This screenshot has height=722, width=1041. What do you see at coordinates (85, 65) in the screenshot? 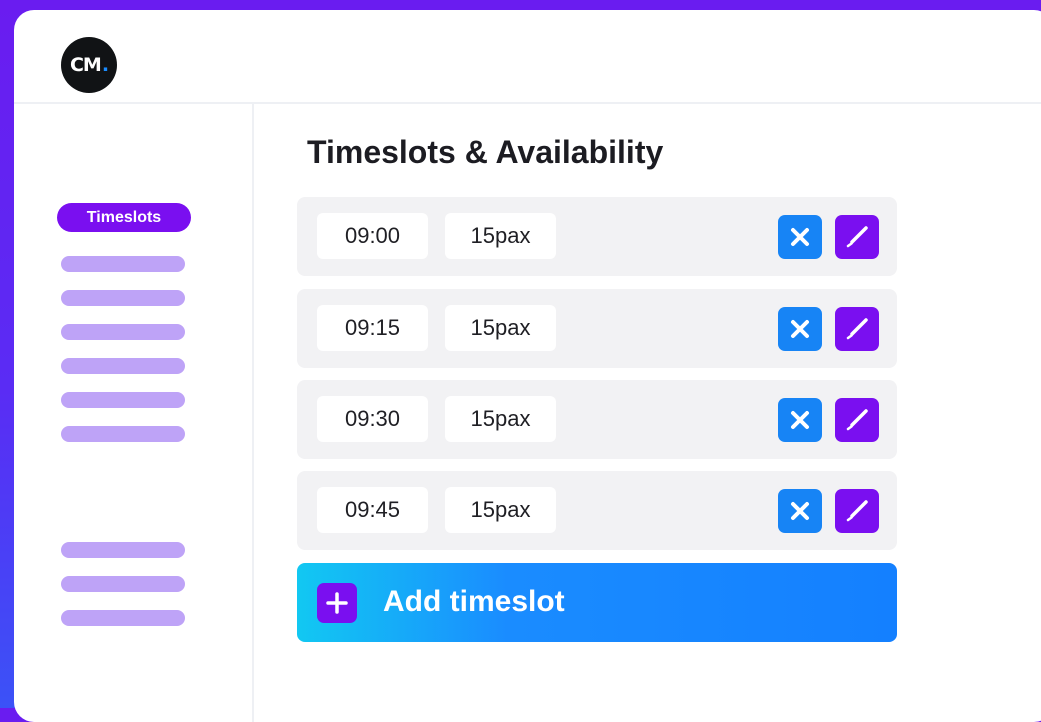
I see `logo-text: CM` at bounding box center [85, 65].